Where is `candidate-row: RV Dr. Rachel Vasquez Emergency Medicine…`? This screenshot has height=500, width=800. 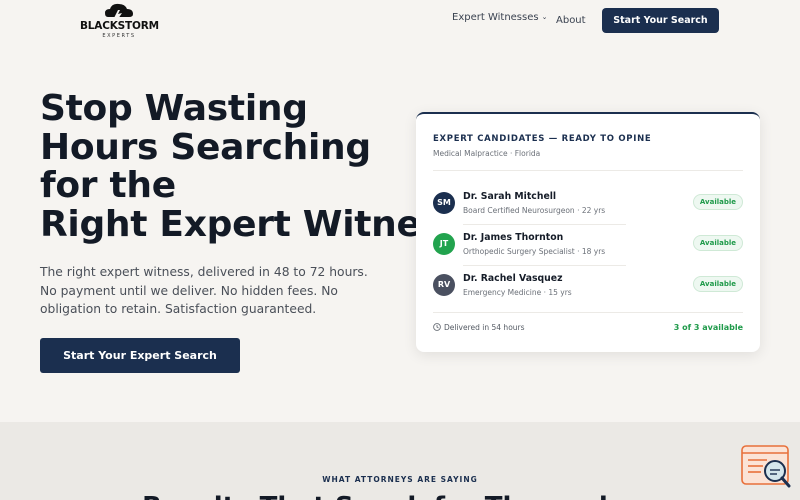 candidate-row: RV Dr. Rachel Vasquez Emergency Medicine… is located at coordinates (588, 289).